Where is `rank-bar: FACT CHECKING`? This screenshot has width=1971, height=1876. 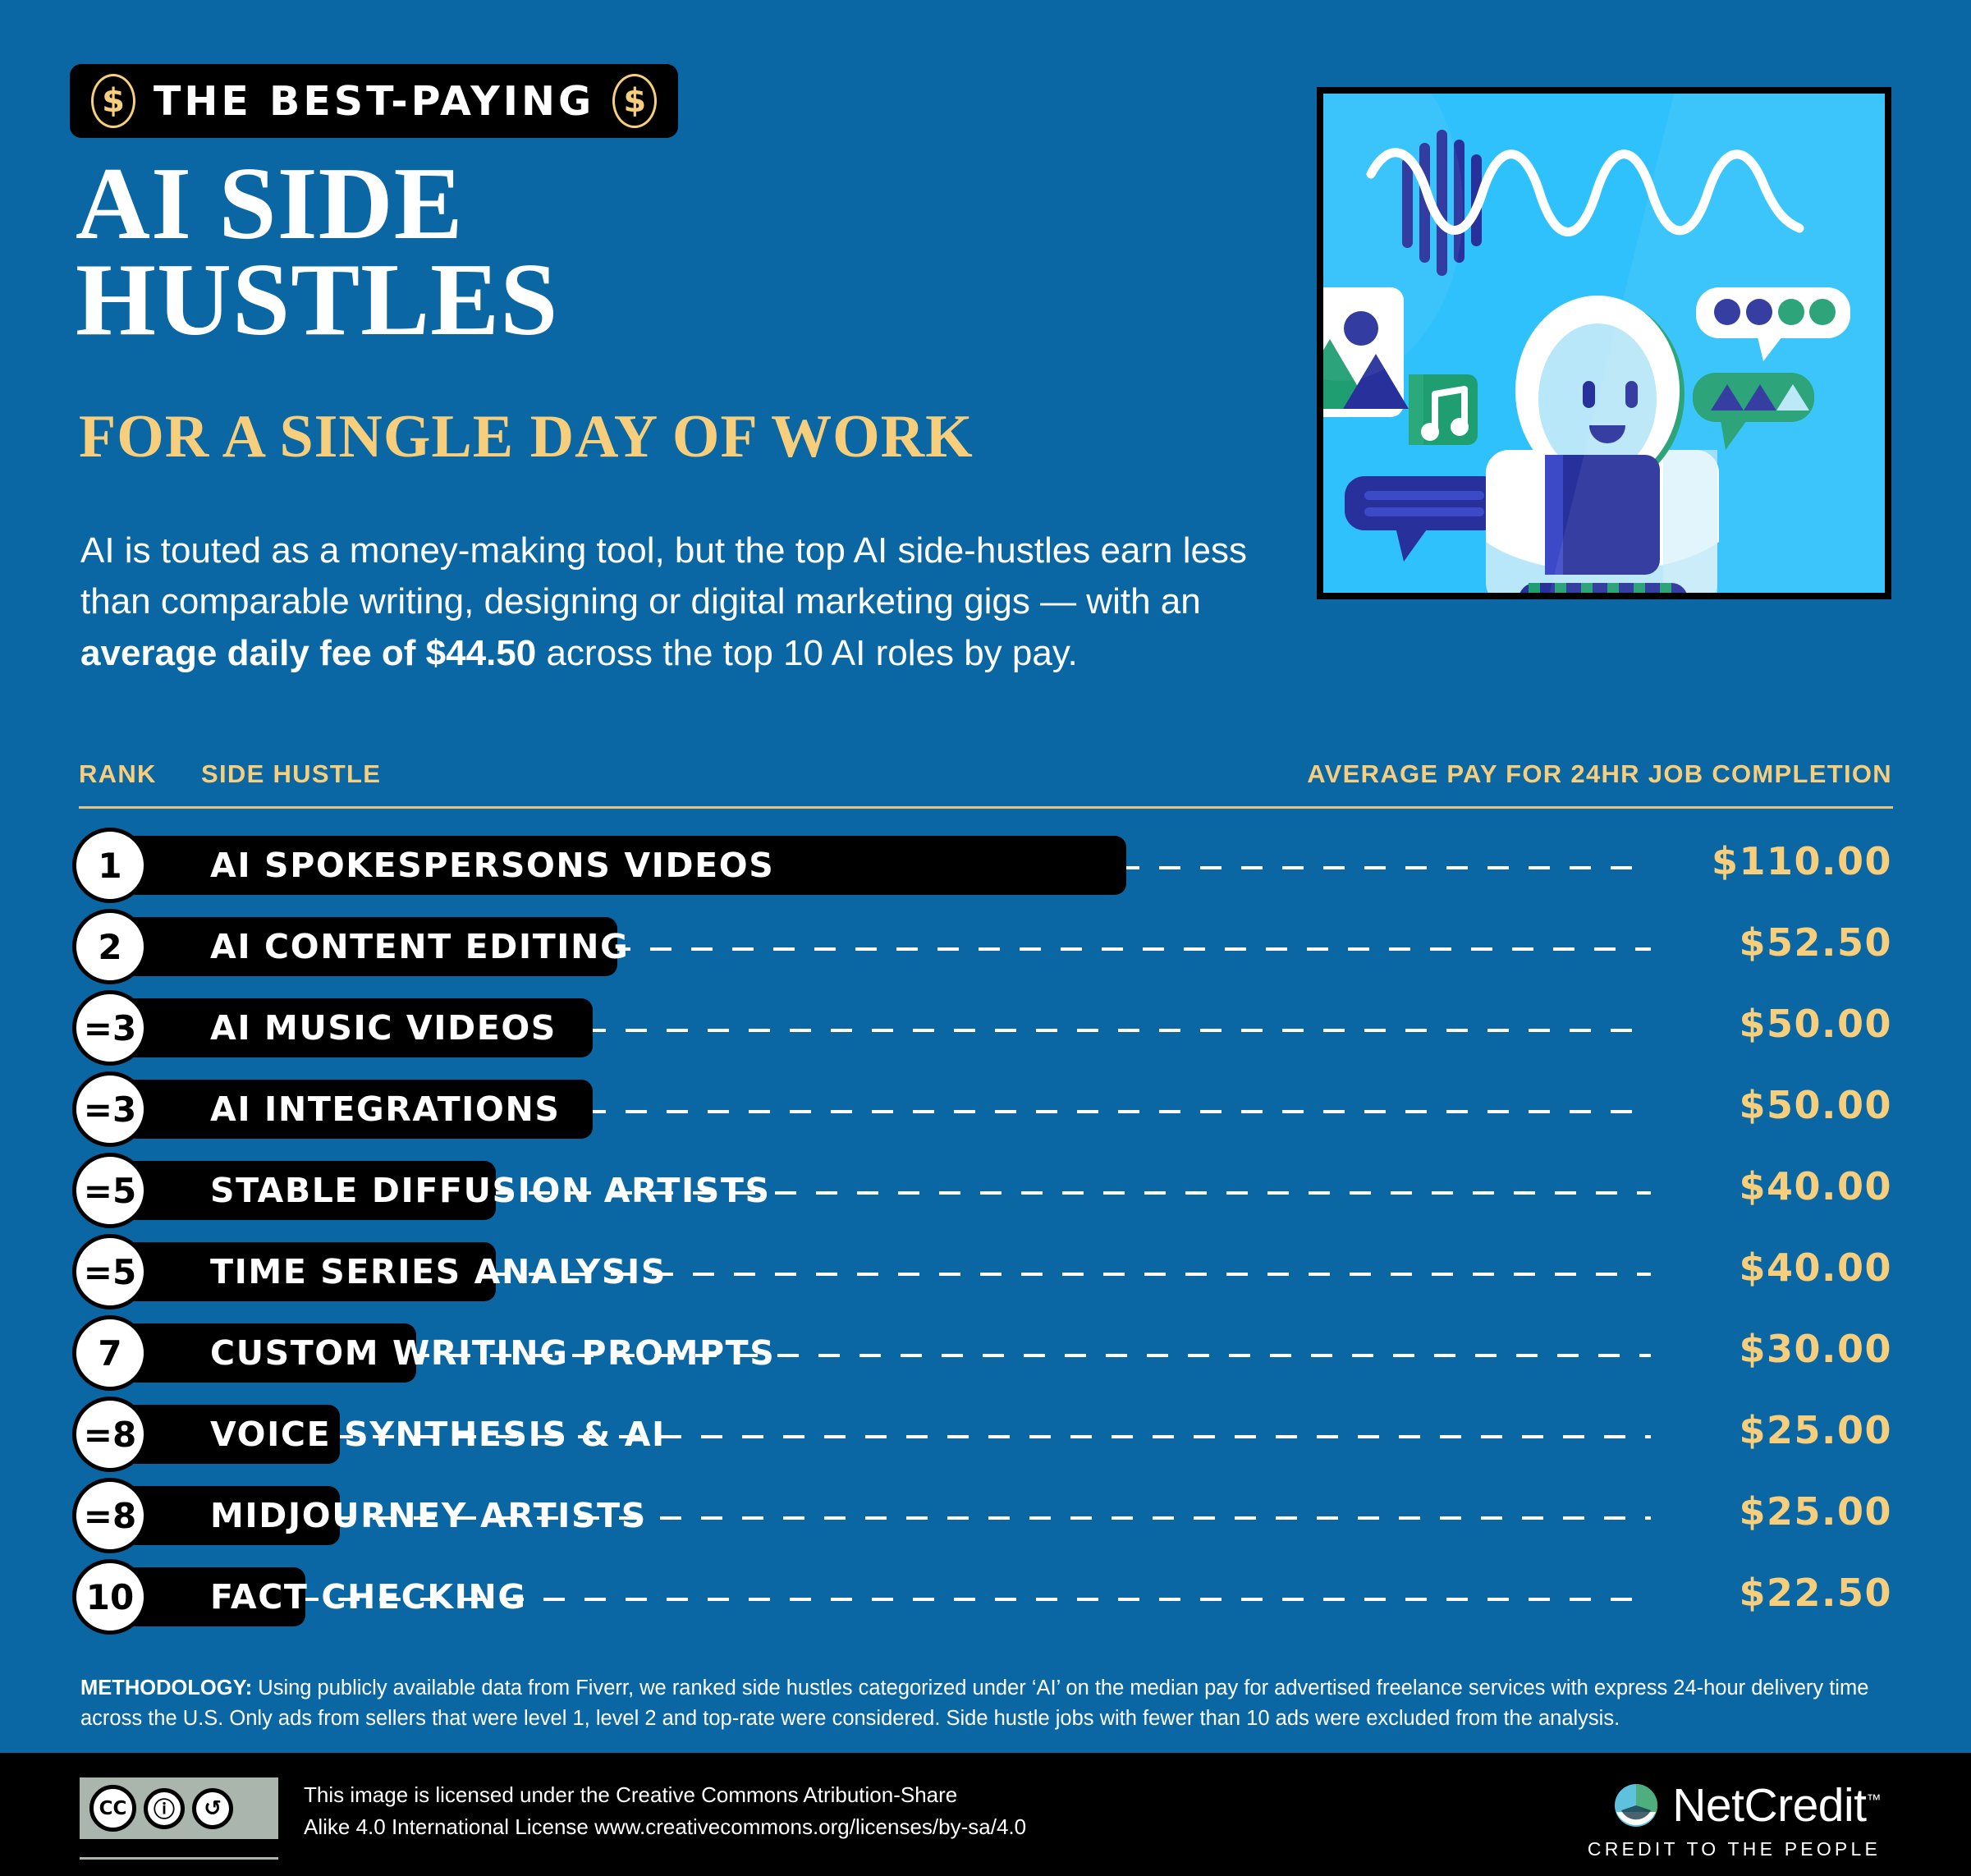
rank-bar: FACT CHECKING is located at coordinates (325, 1596).